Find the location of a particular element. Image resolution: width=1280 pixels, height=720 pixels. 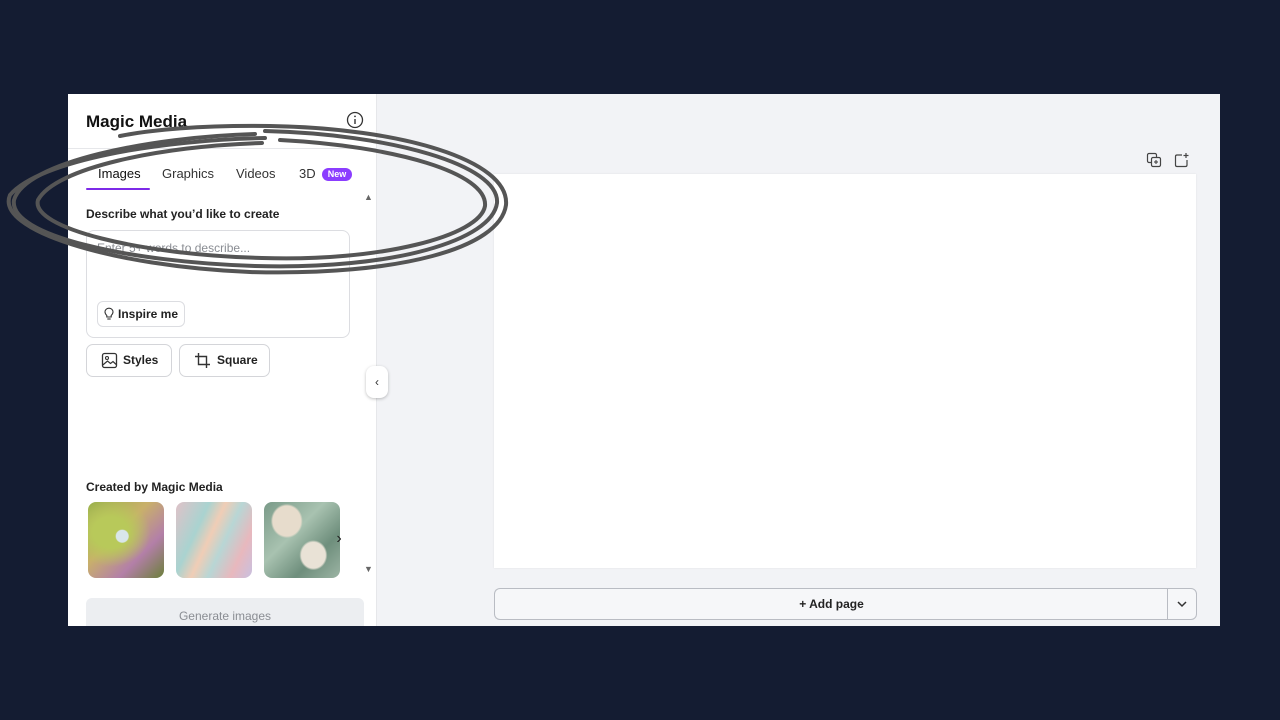

tab-3d: 3D is located at coordinates (307, 173).